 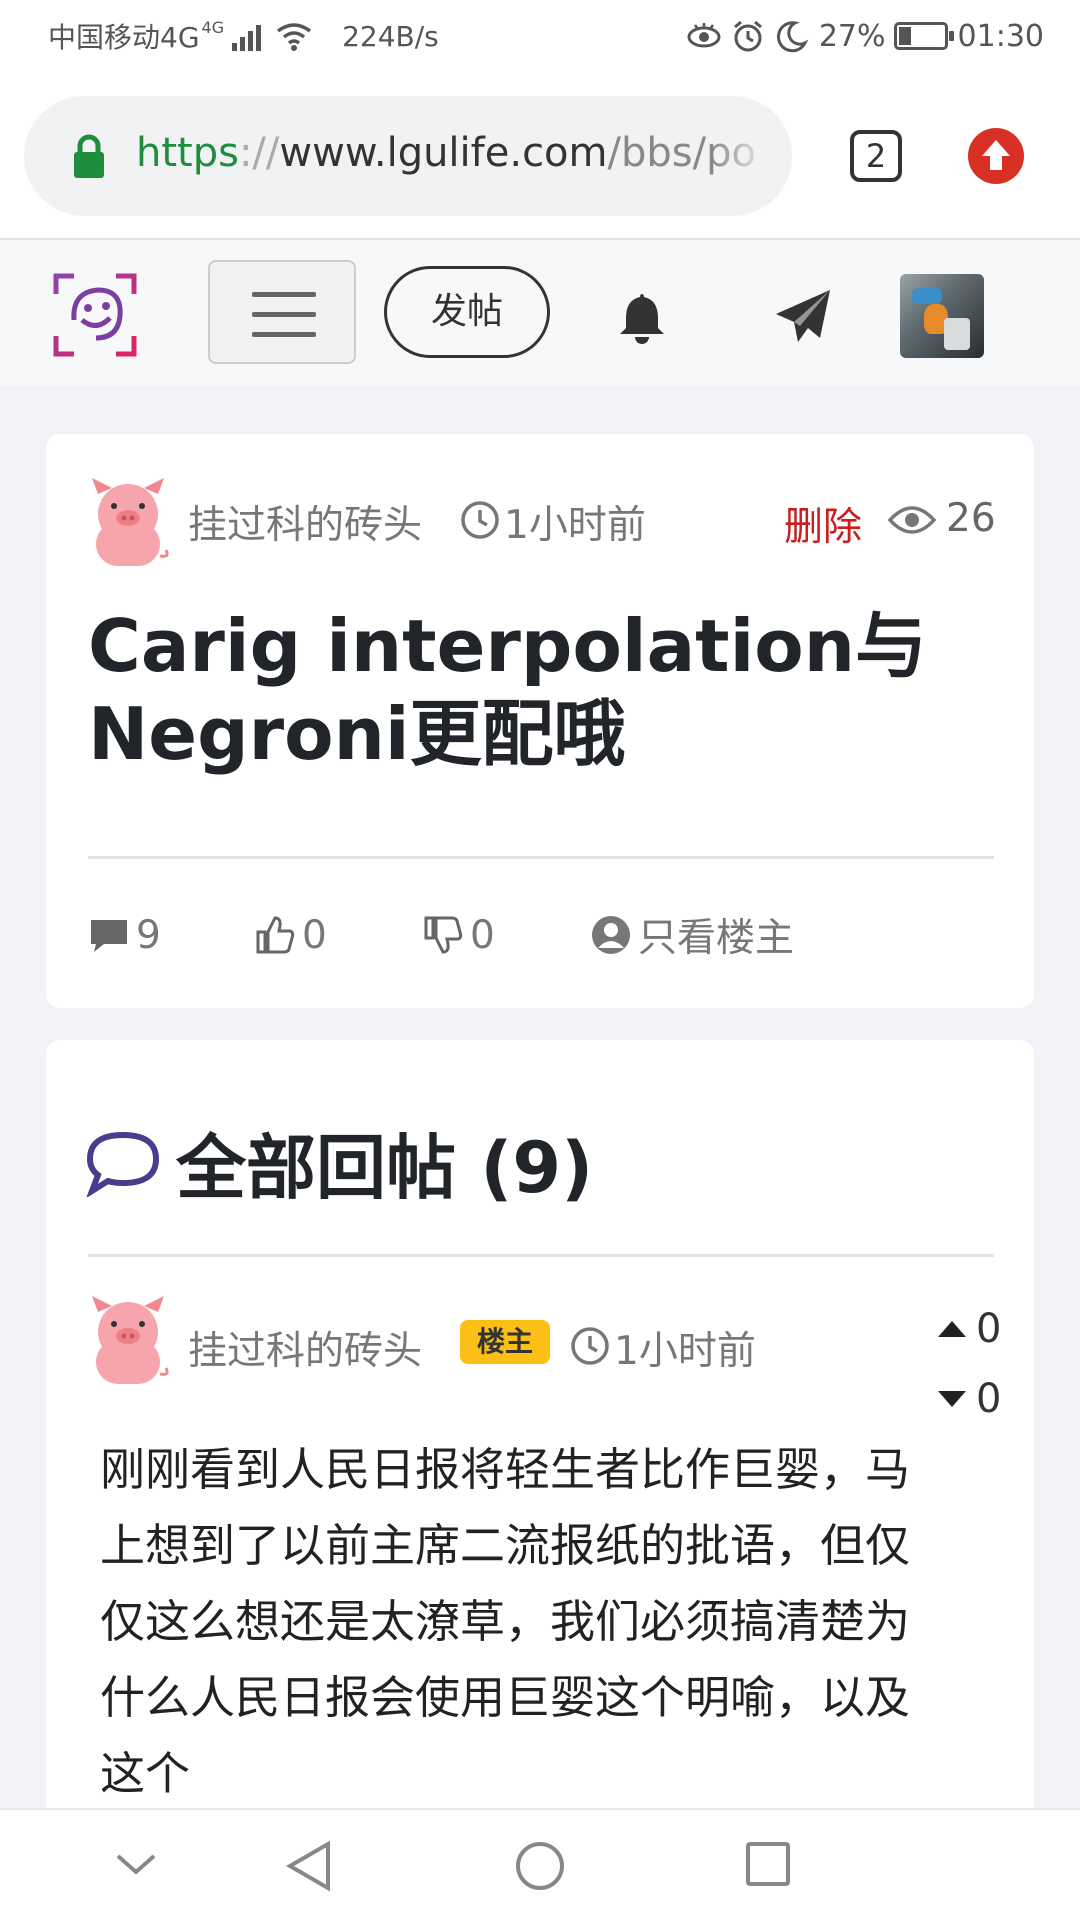 I want to click on only-op-filter: 只看楼主, so click(x=692, y=935).